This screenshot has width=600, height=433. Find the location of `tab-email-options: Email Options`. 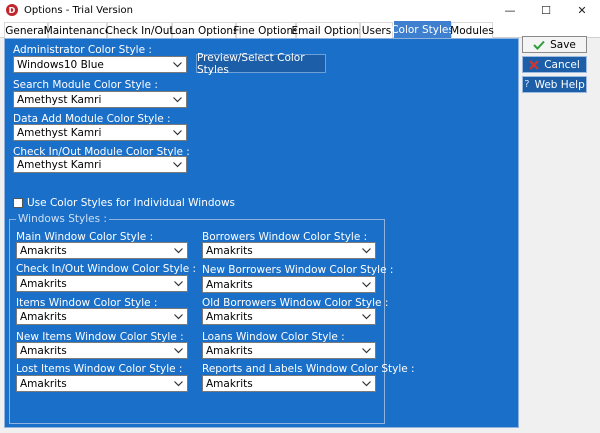

tab-email-options: Email Options is located at coordinates (328, 30).